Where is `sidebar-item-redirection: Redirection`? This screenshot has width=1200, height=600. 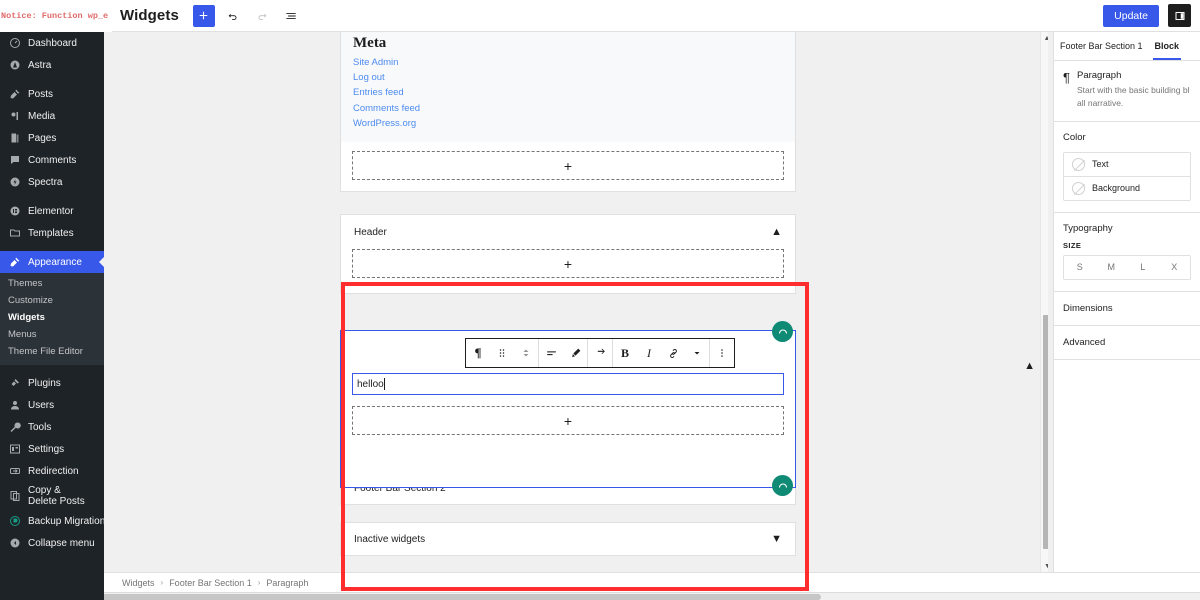 sidebar-item-redirection: Redirection is located at coordinates (52, 471).